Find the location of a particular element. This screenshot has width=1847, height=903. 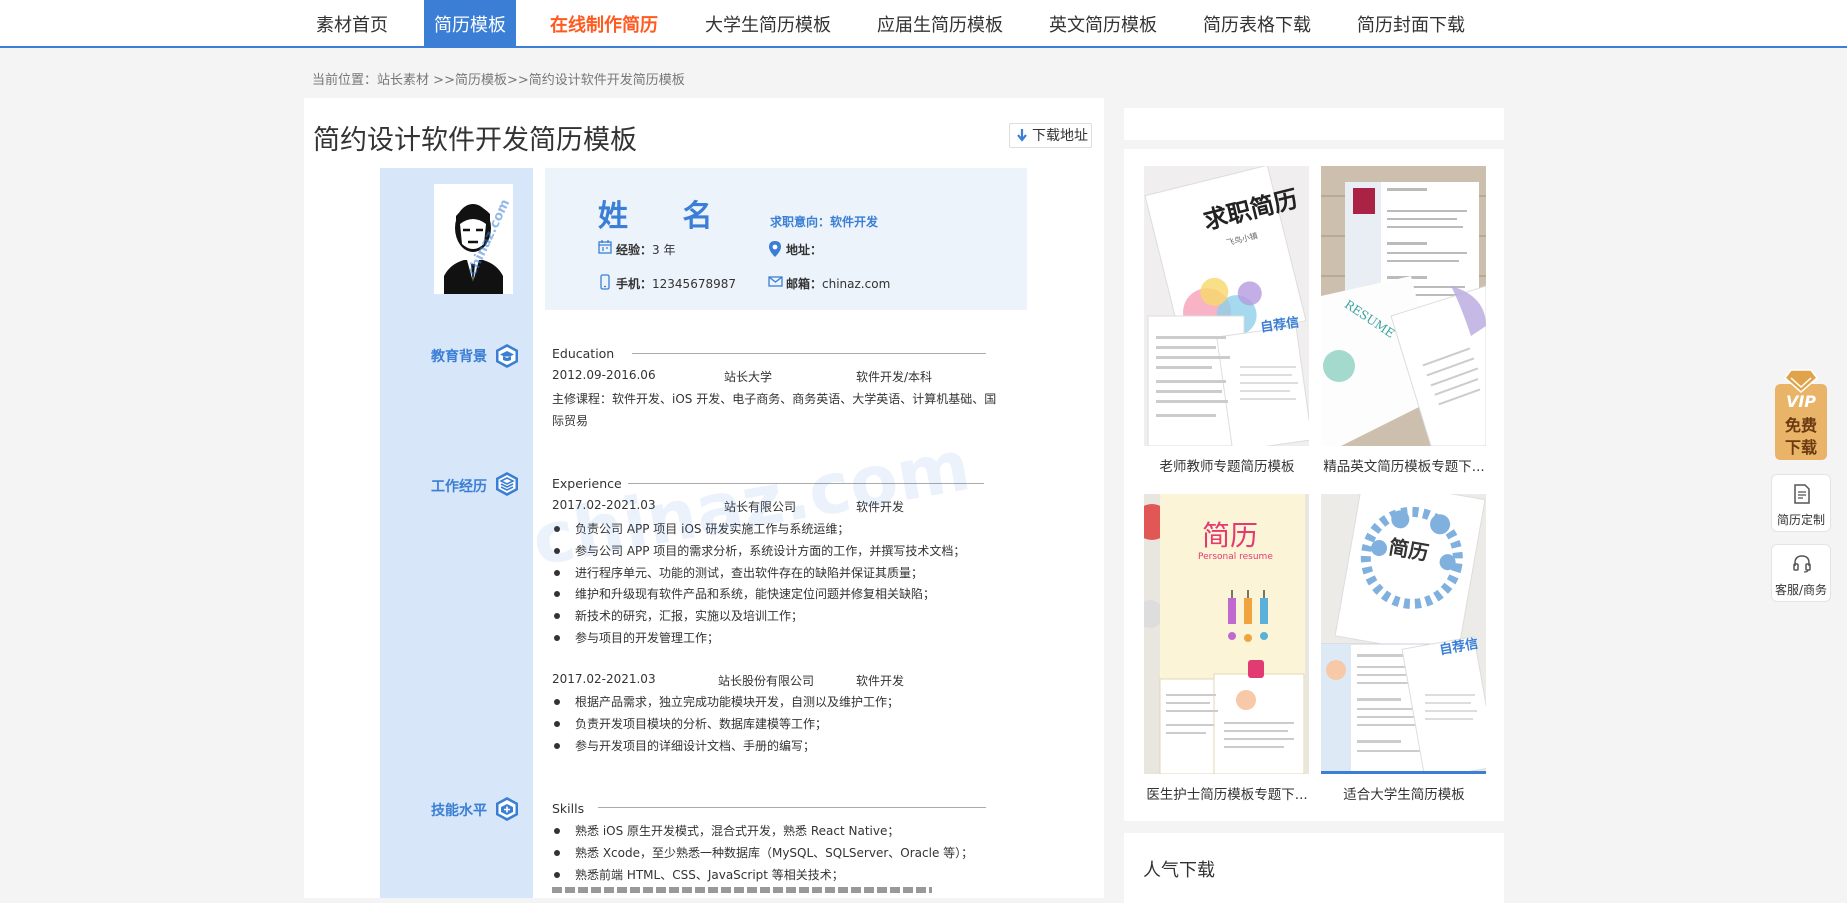

nav-item-resume-templates: 简历模板 is located at coordinates (470, 24).